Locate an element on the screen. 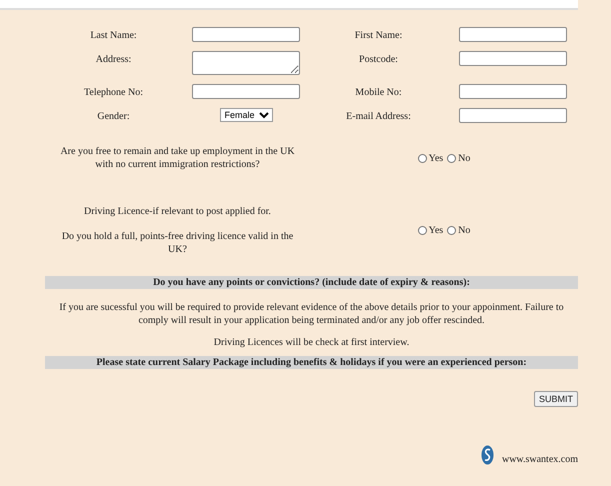 This screenshot has height=486, width=611. question-text: Do you hold a full, points-free driving licence valid in the UK? is located at coordinates (177, 243).